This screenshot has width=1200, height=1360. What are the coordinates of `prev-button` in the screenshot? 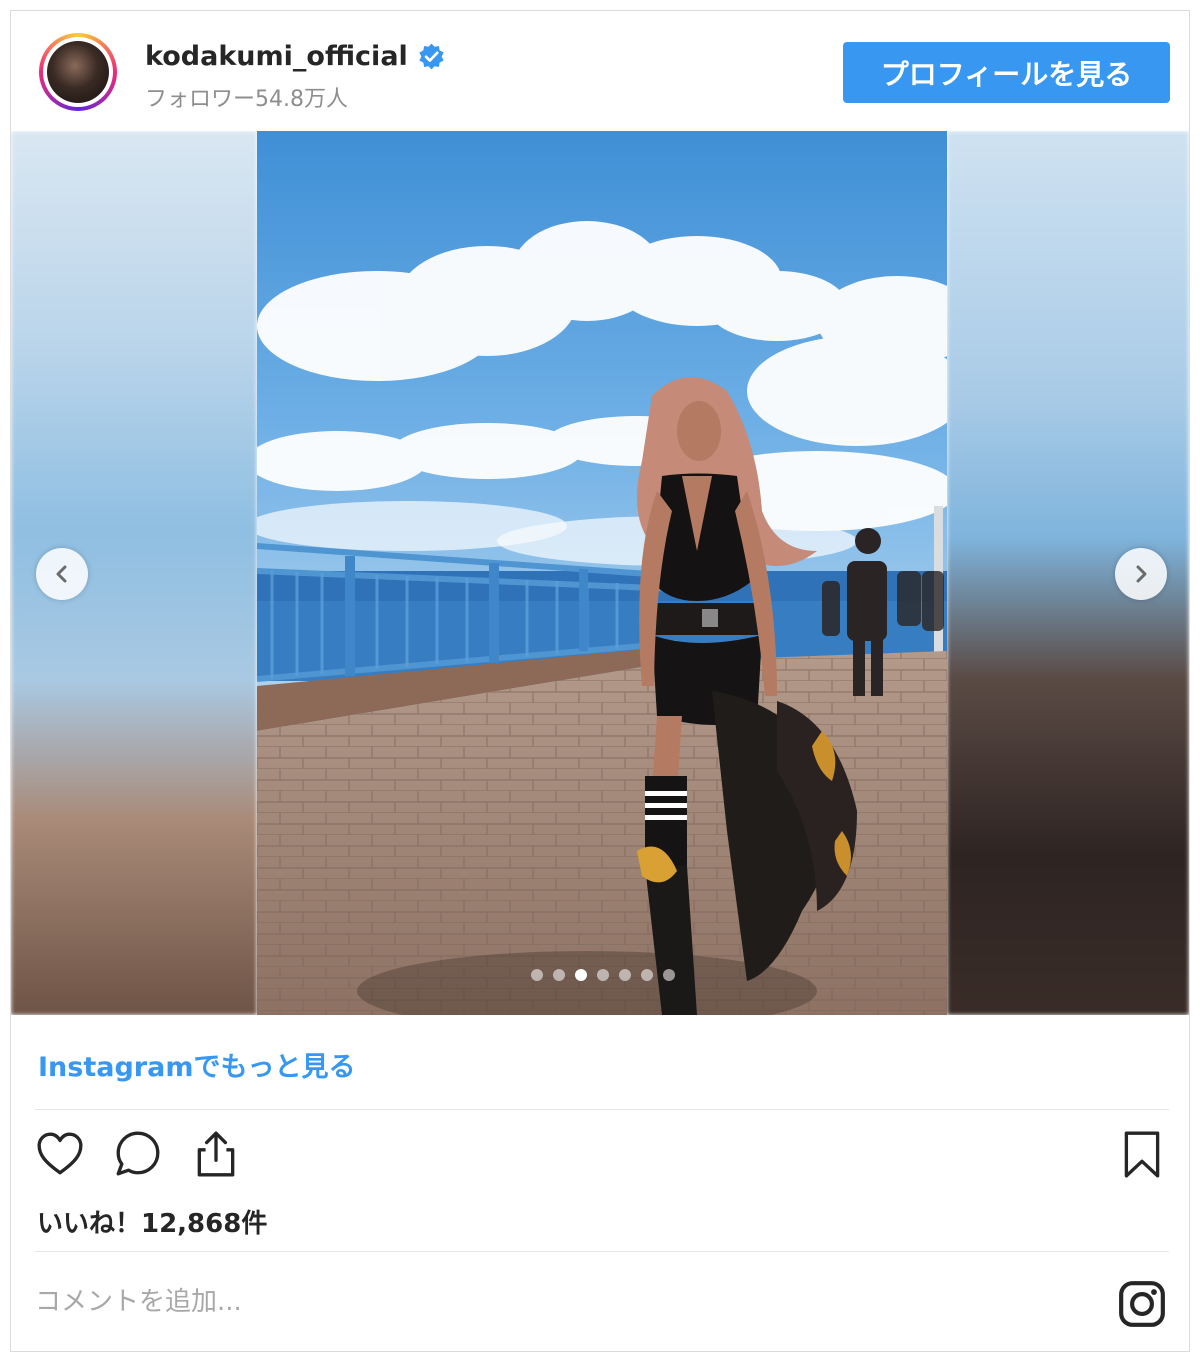 It's located at (62, 574).